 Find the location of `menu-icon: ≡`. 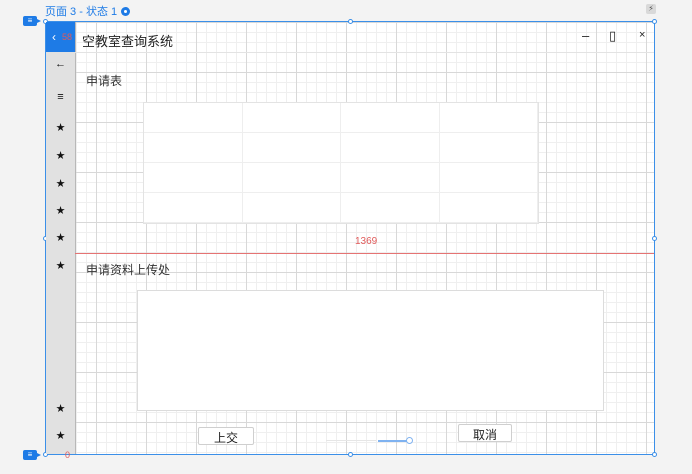

menu-icon: ≡ is located at coordinates (60, 97).